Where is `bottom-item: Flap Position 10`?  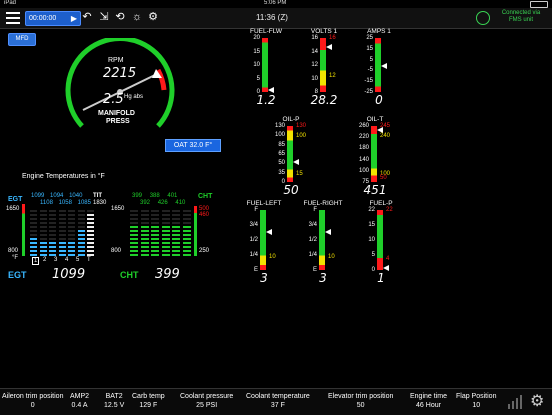
bottom-item: Flap Position 10 is located at coordinates (476, 401).